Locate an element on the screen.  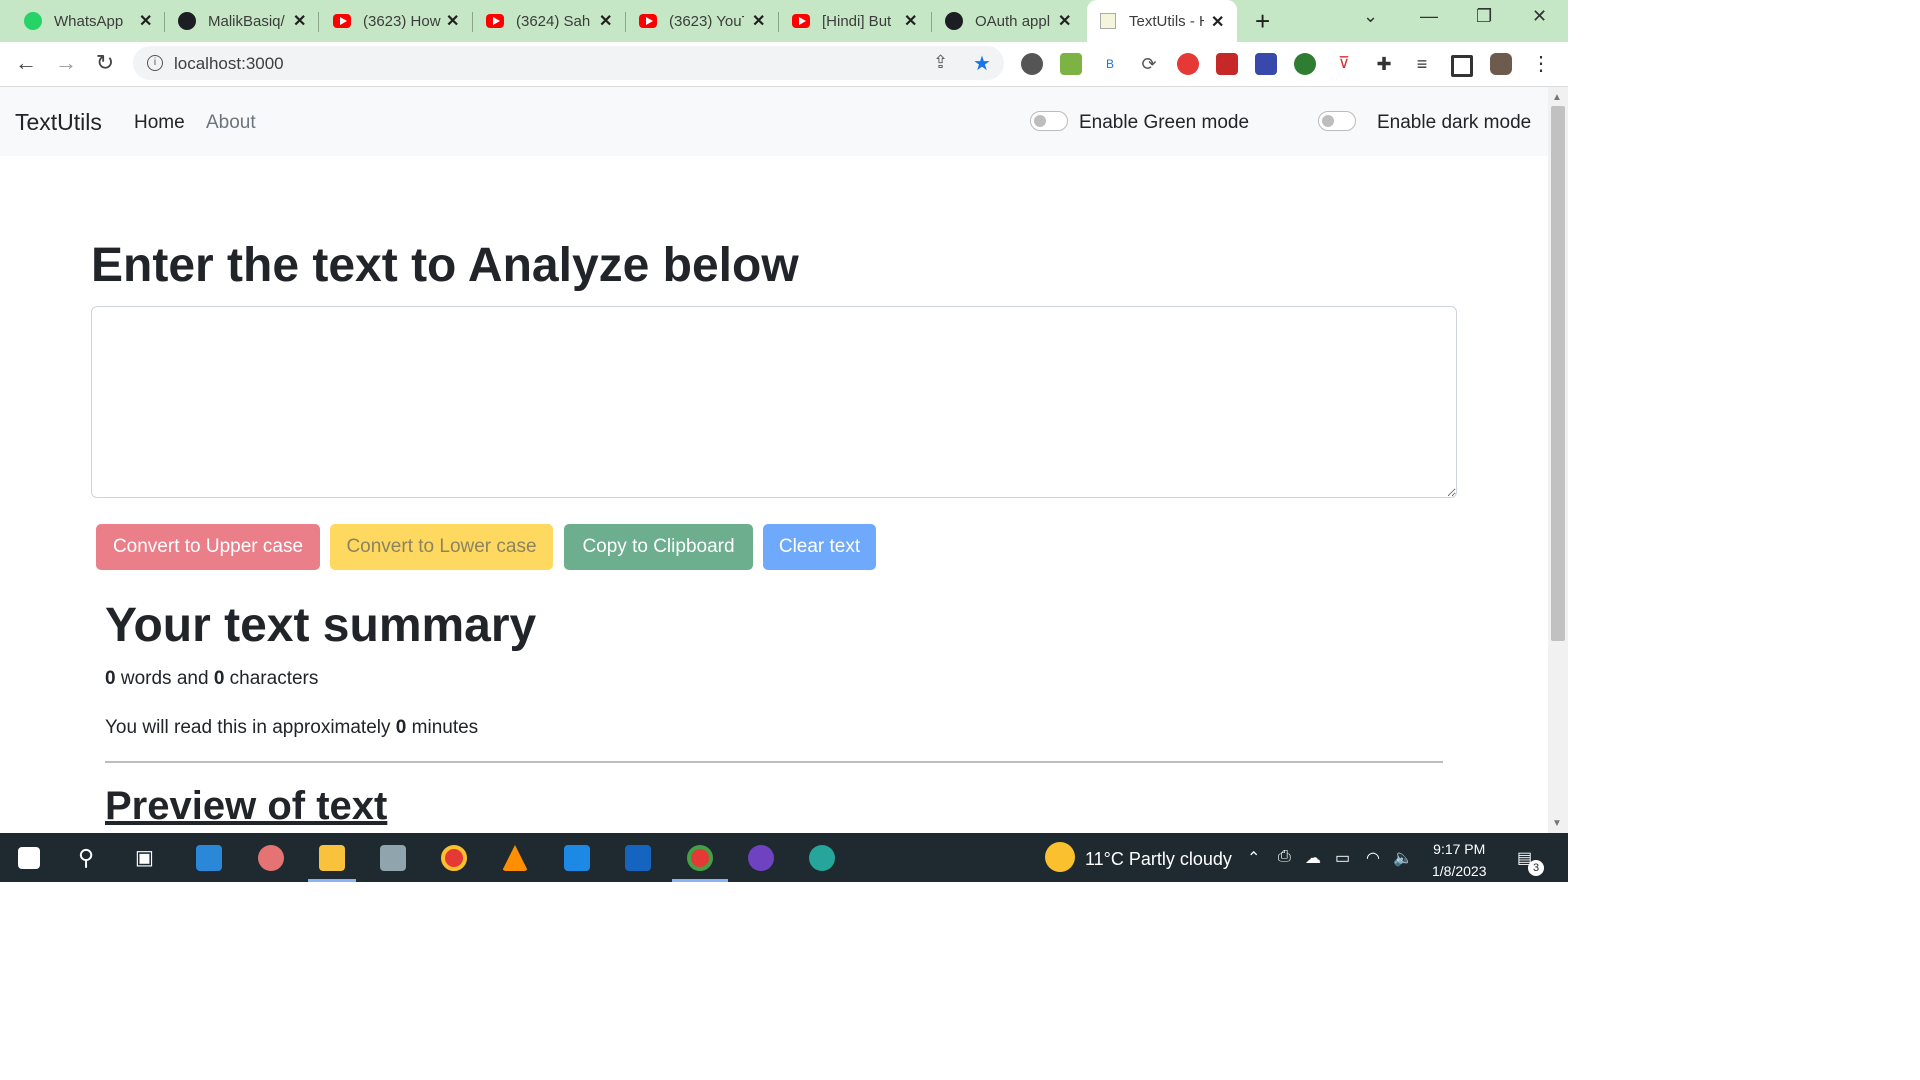
words-text: words and is located at coordinates (164, 678).